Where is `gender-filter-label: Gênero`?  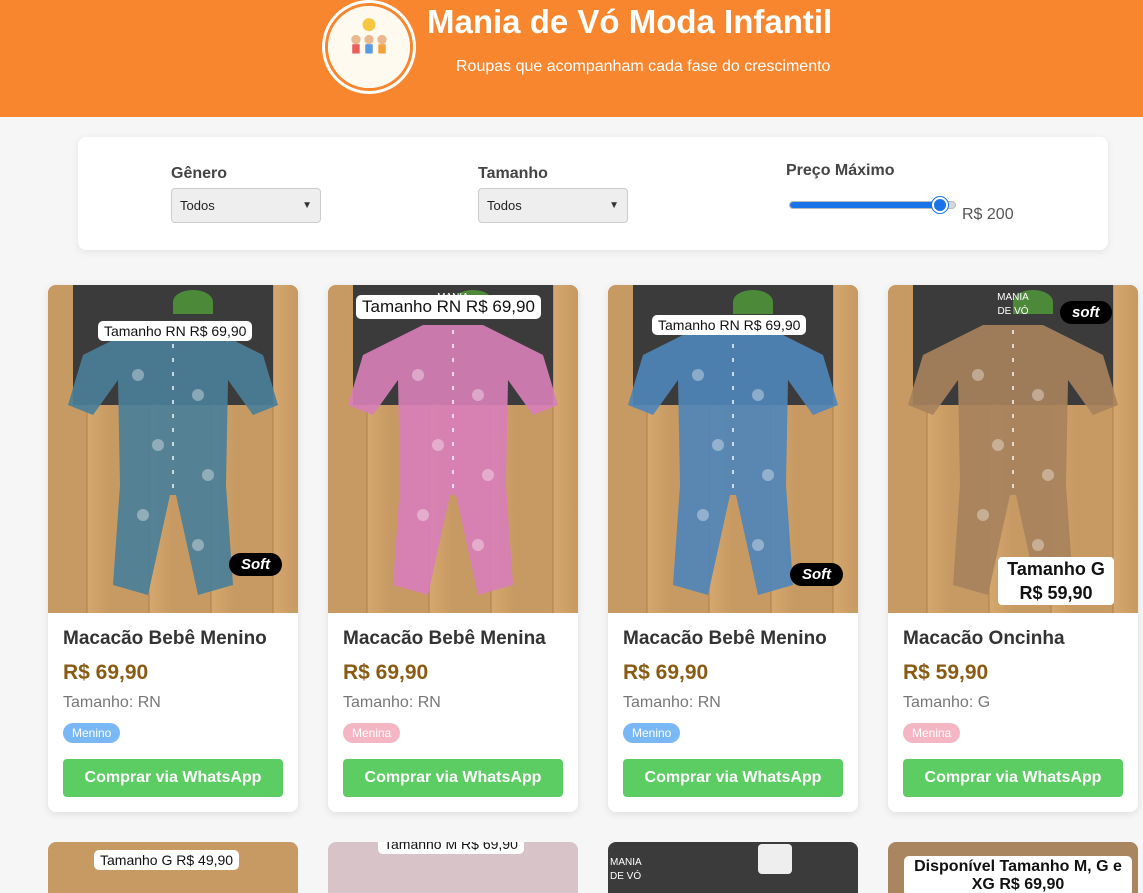
gender-filter-label: Gênero is located at coordinates (199, 173).